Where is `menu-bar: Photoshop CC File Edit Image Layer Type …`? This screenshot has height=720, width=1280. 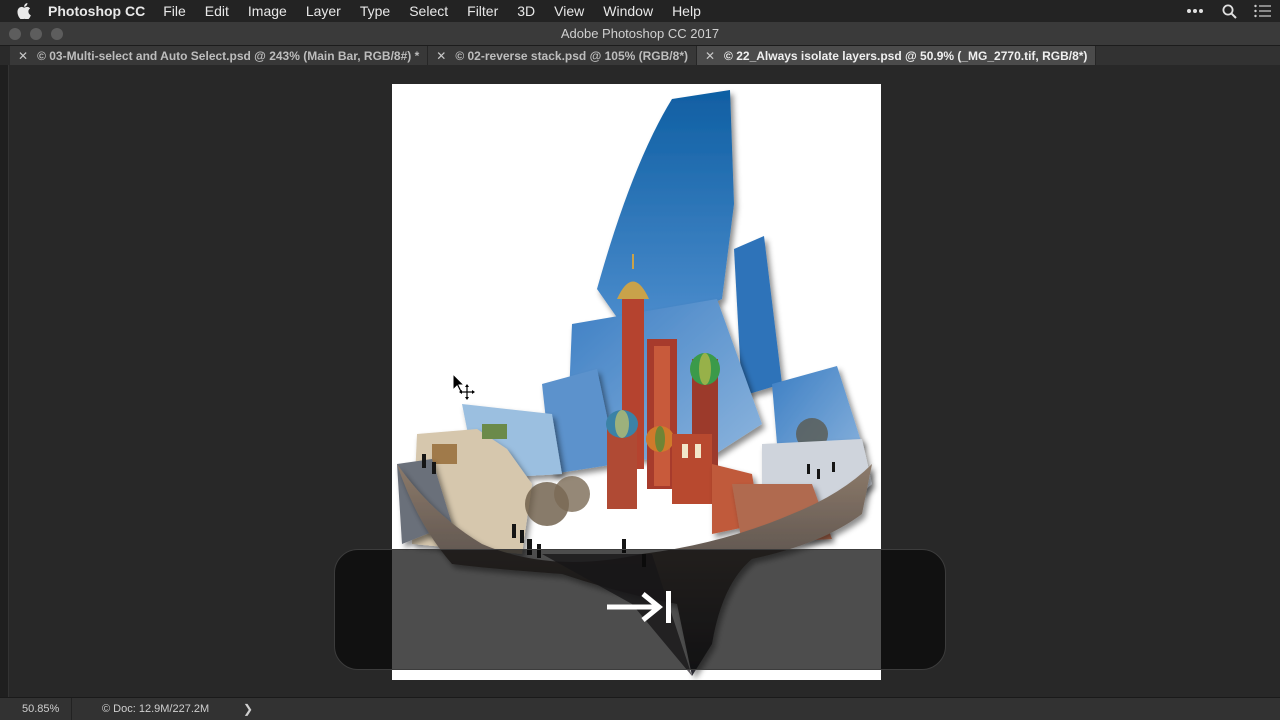
menu-bar: Photoshop CC File Edit Image Layer Type … is located at coordinates (640, 11).